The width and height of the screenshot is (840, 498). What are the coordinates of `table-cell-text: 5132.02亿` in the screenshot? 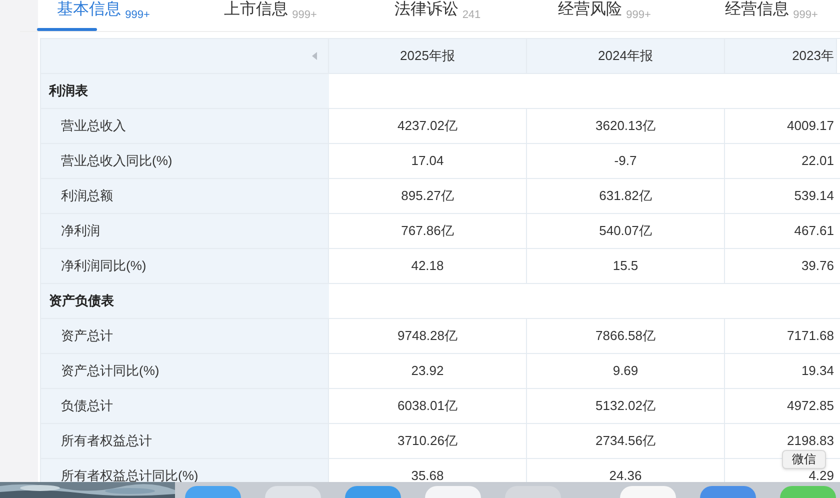 It's located at (626, 406).